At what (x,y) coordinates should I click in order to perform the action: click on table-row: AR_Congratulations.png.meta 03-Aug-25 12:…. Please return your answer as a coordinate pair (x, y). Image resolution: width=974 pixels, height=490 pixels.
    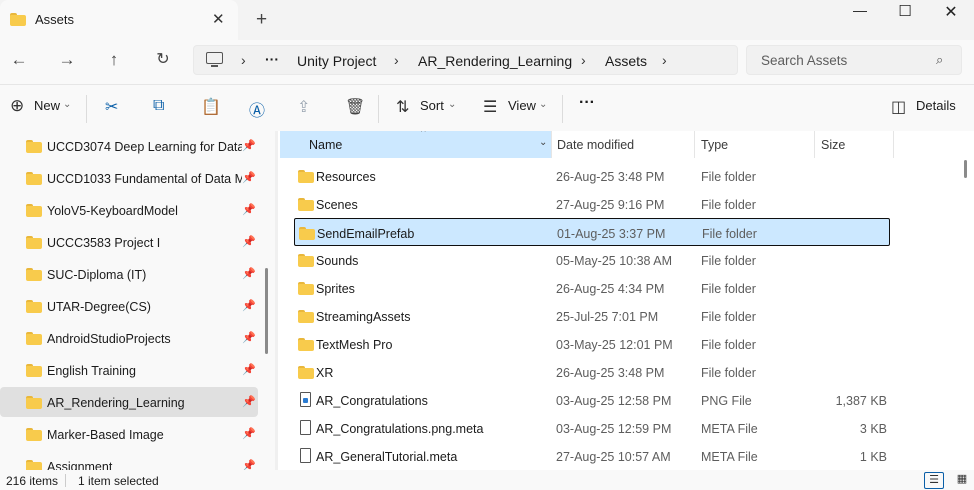
    Looking at the image, I should click on (592, 428).